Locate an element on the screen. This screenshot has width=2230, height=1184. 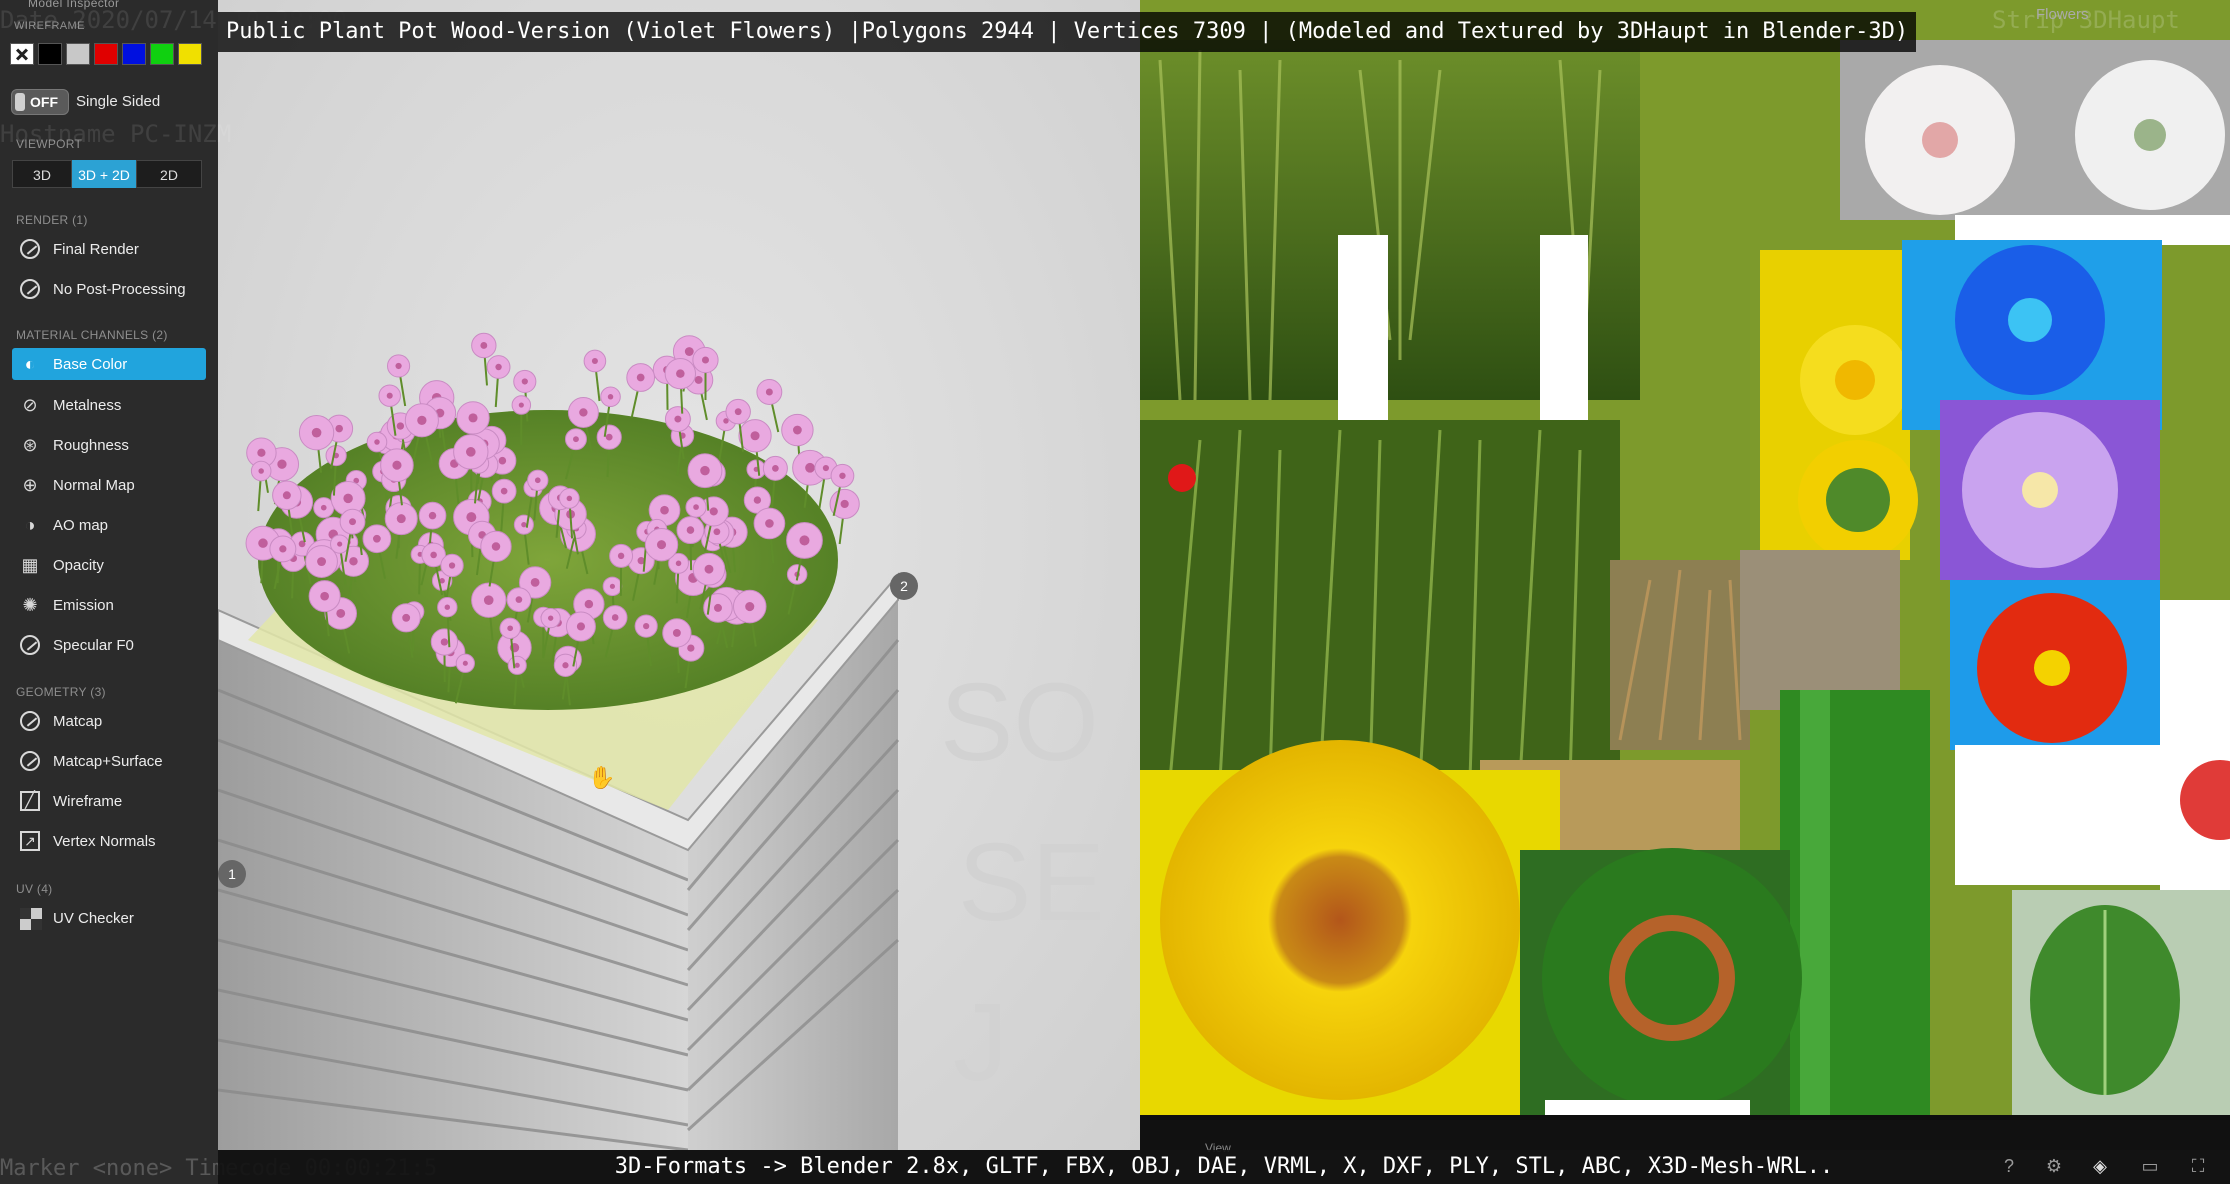
single-sided-toggle: OFF is located at coordinates (40, 102).